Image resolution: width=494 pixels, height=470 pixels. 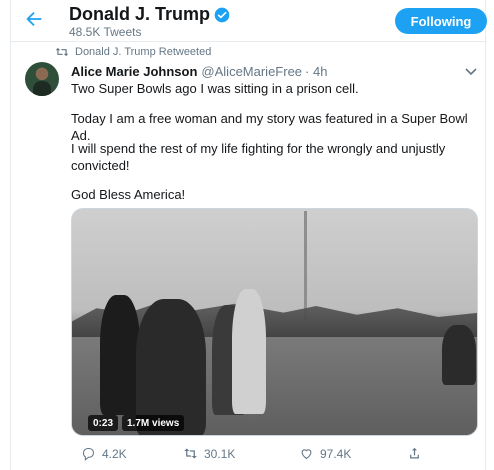 What do you see at coordinates (128, 194) in the screenshot?
I see `tweet-text-line: God Bless America!` at bounding box center [128, 194].